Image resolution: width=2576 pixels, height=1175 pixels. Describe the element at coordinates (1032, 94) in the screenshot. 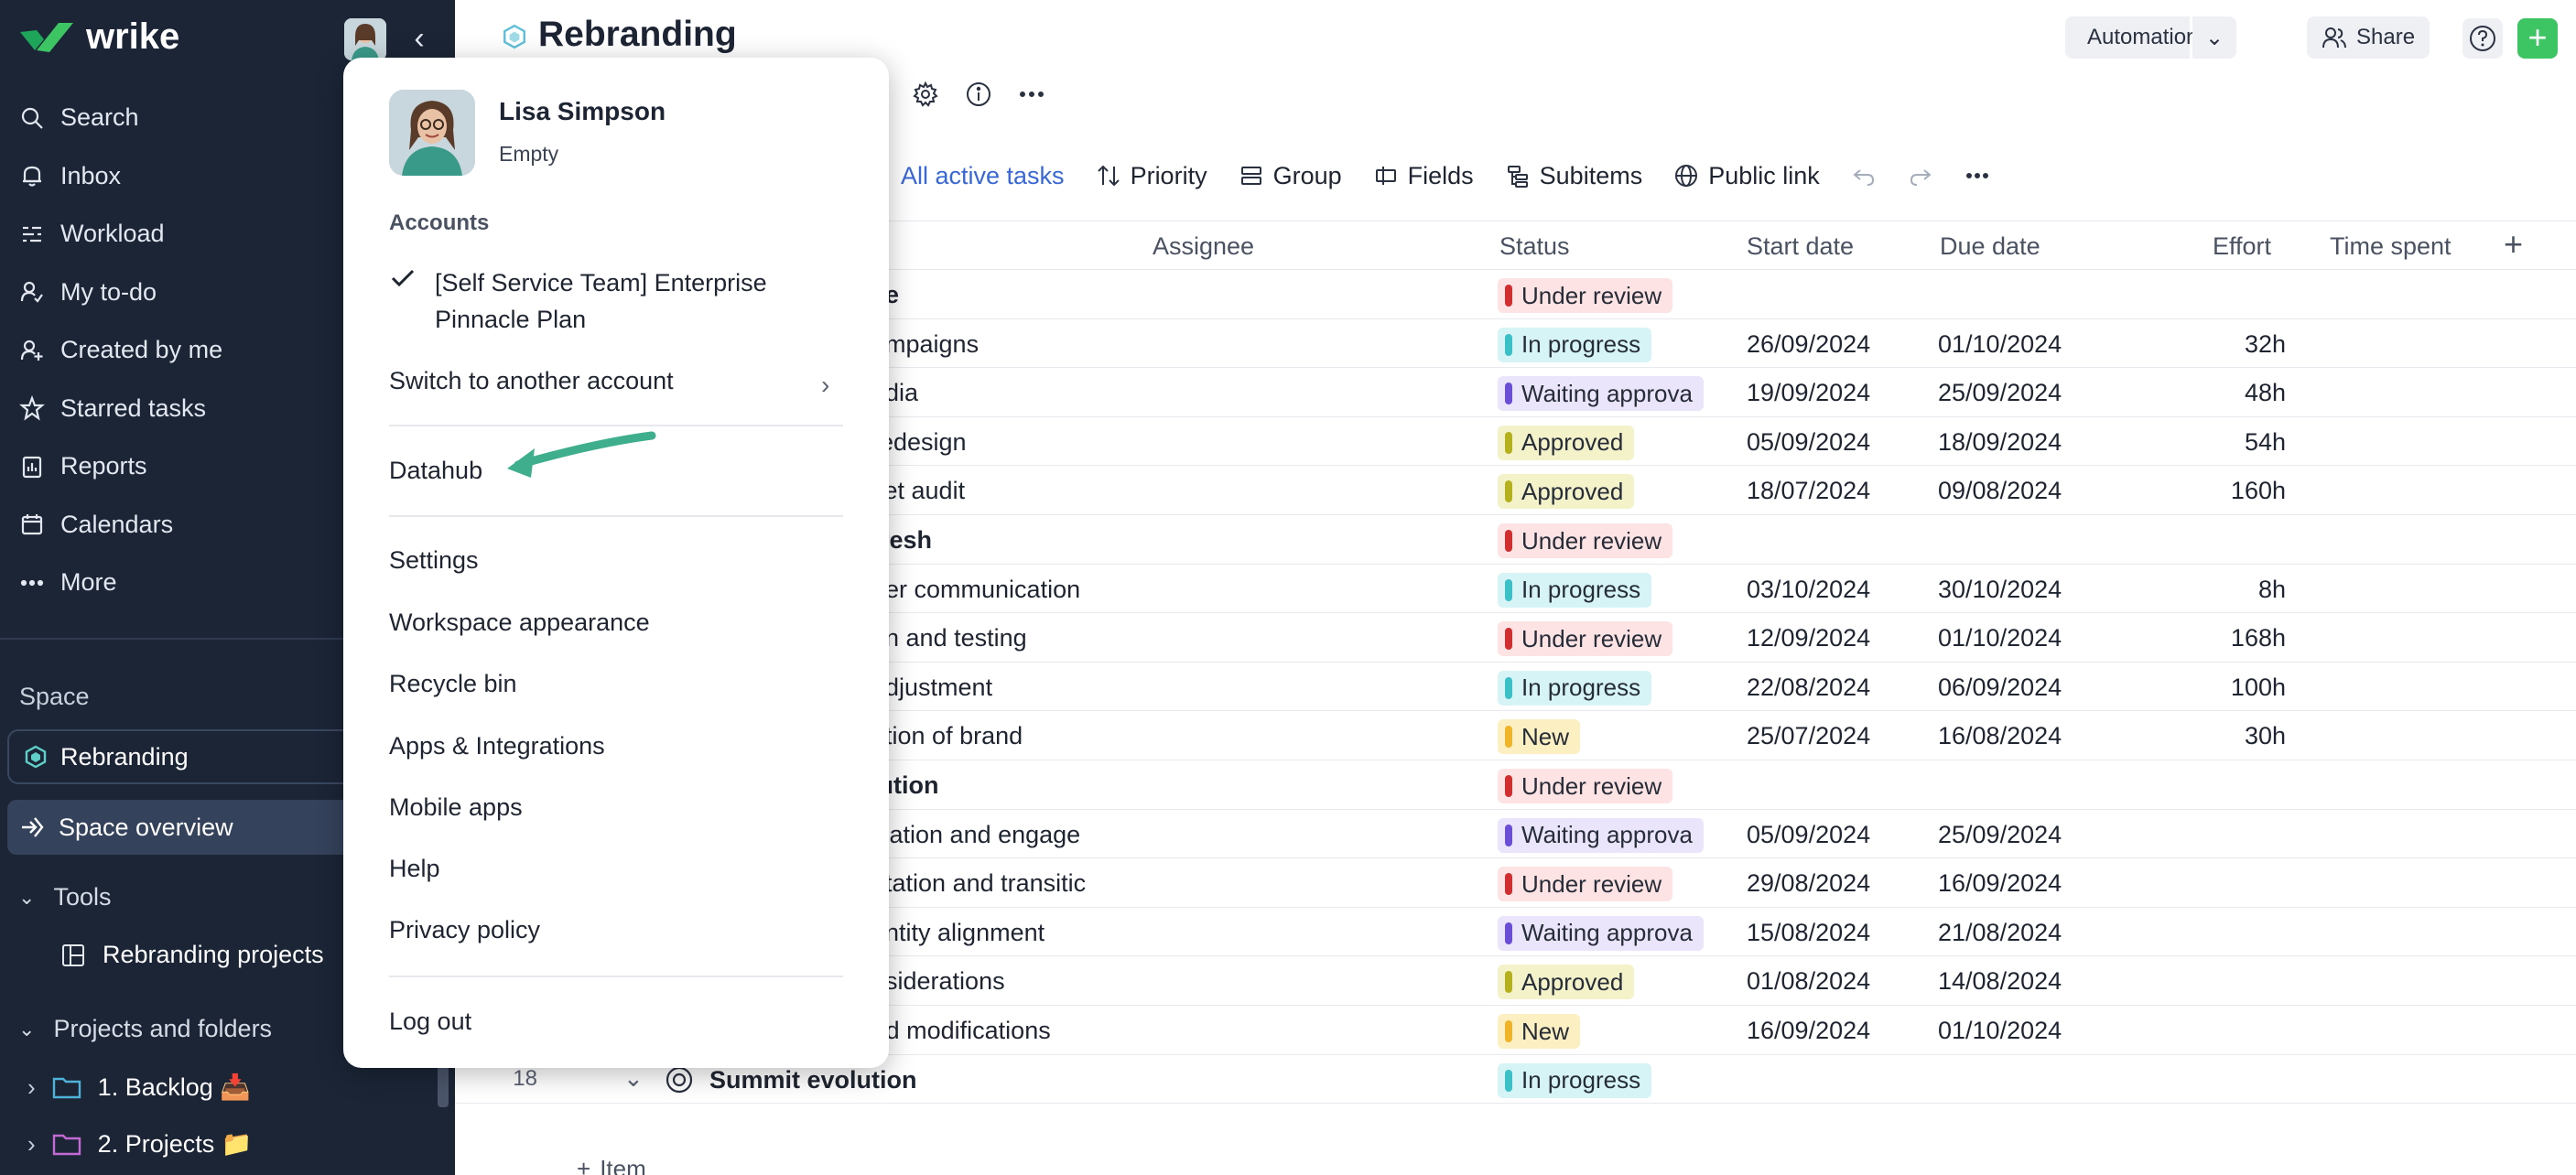

I see `more-icon` at that location.